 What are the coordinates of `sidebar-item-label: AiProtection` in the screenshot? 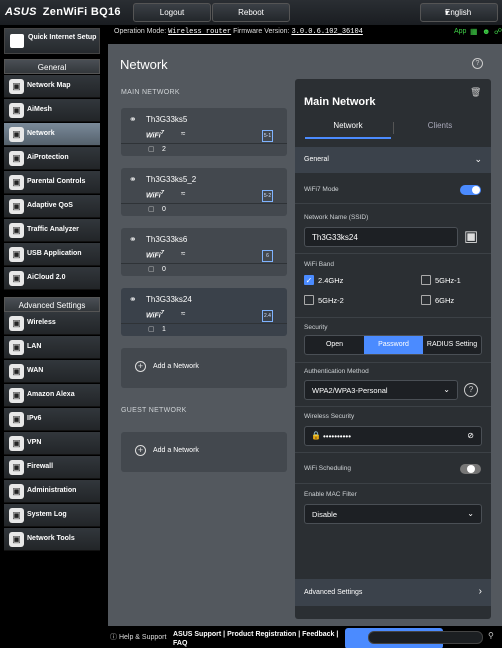 It's located at (48, 157).